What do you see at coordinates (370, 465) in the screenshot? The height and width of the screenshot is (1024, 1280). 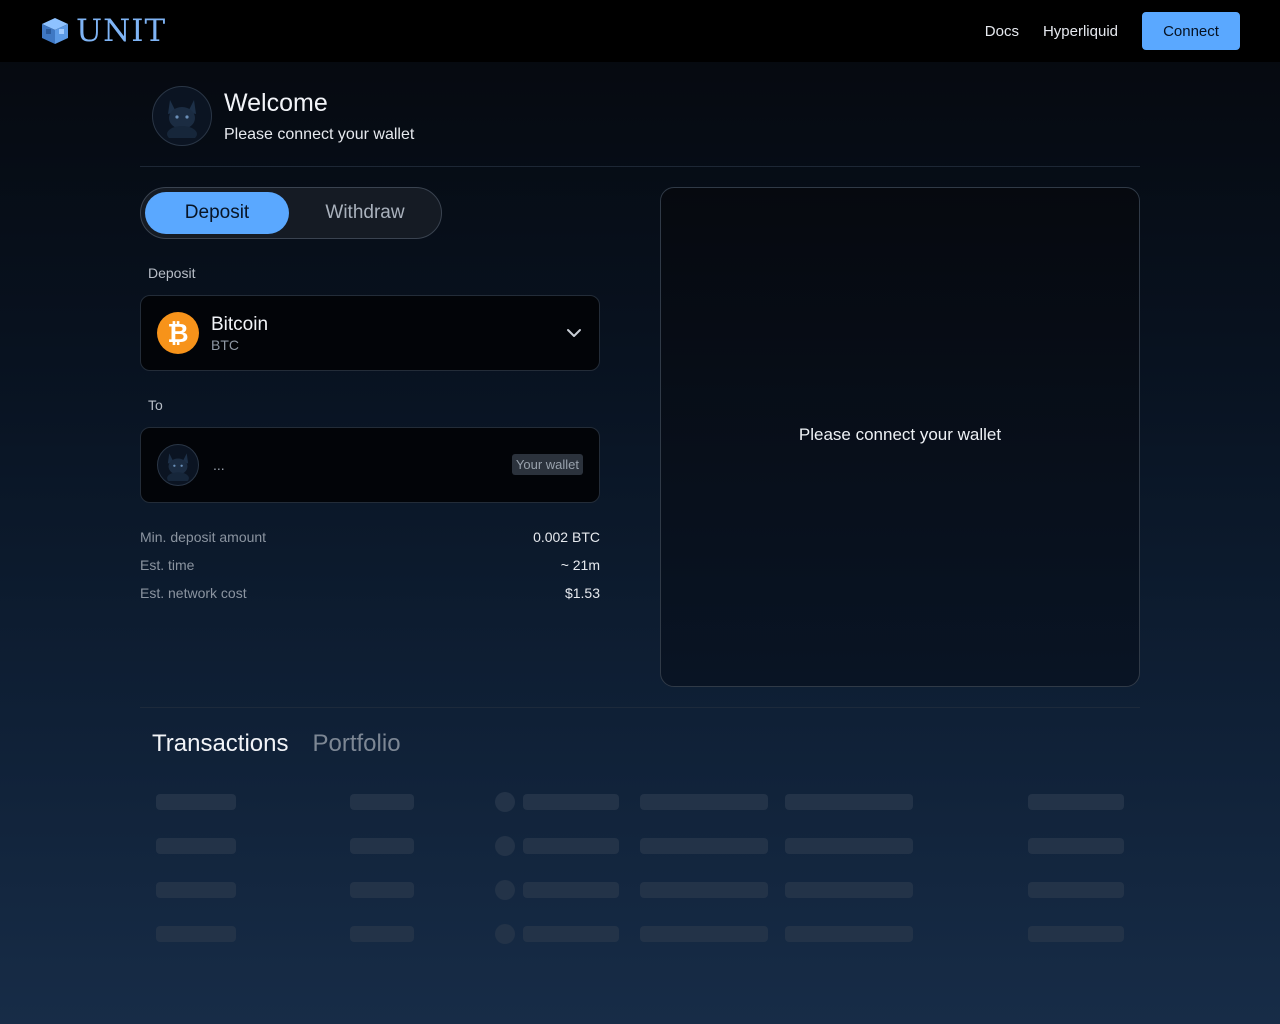 I see `destination-wallet: ... Your wallet` at bounding box center [370, 465].